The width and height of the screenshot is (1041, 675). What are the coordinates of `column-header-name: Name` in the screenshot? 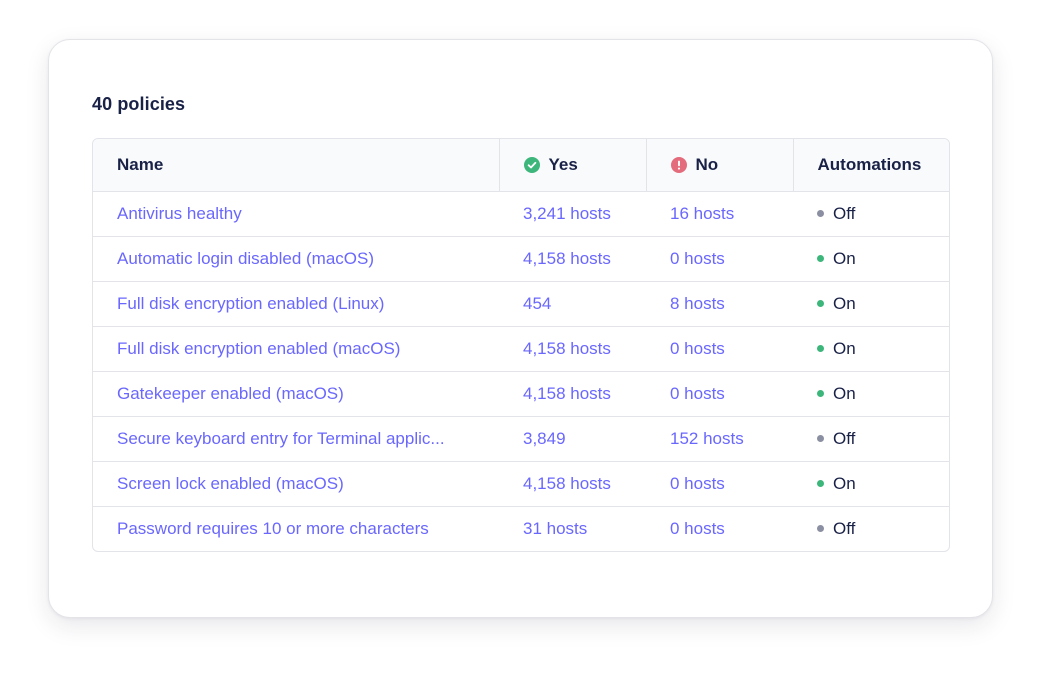 It's located at (296, 165).